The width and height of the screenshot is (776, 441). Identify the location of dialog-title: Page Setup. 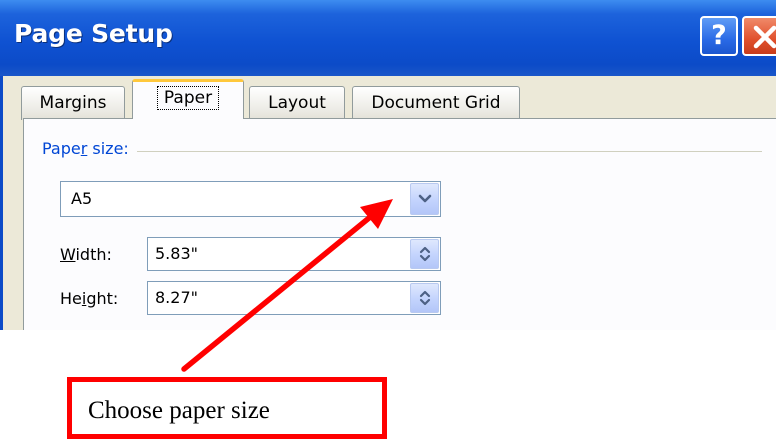
(93, 33).